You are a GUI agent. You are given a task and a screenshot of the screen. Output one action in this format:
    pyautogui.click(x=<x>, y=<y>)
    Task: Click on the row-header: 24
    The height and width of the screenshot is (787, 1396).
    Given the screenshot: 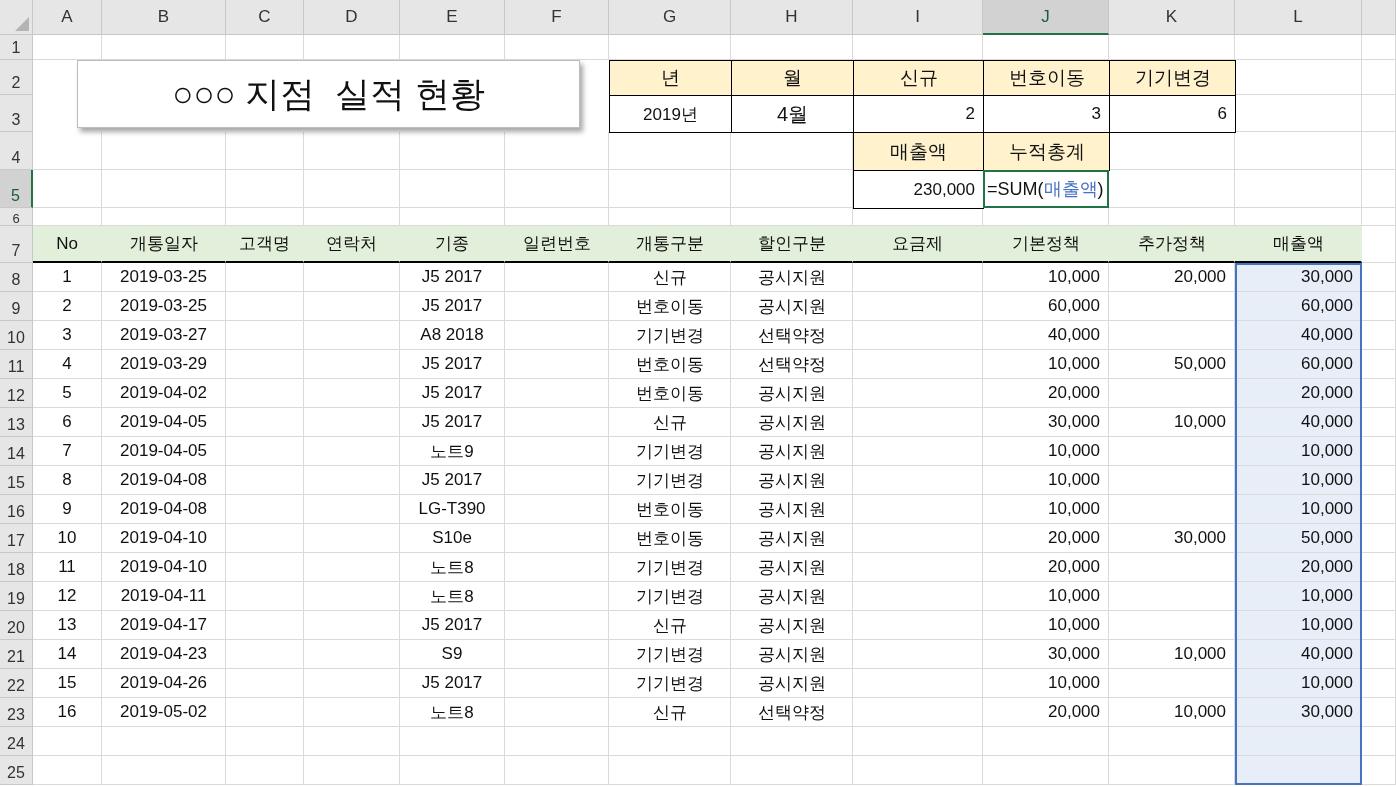 What is the action you would take?
    pyautogui.click(x=16, y=741)
    